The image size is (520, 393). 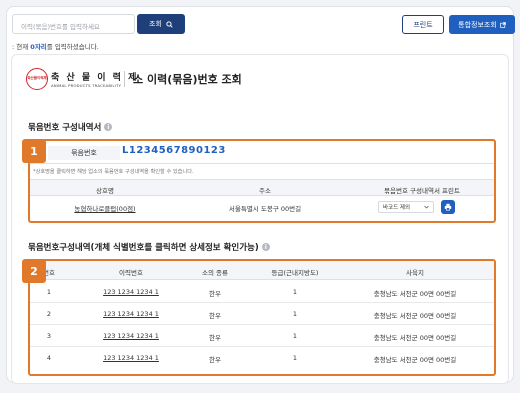 I want to click on table1-row: 농협하나로클럽(00점) 서울특별시 도봉구 00번길 바코드 제외, so click(x=262, y=207).